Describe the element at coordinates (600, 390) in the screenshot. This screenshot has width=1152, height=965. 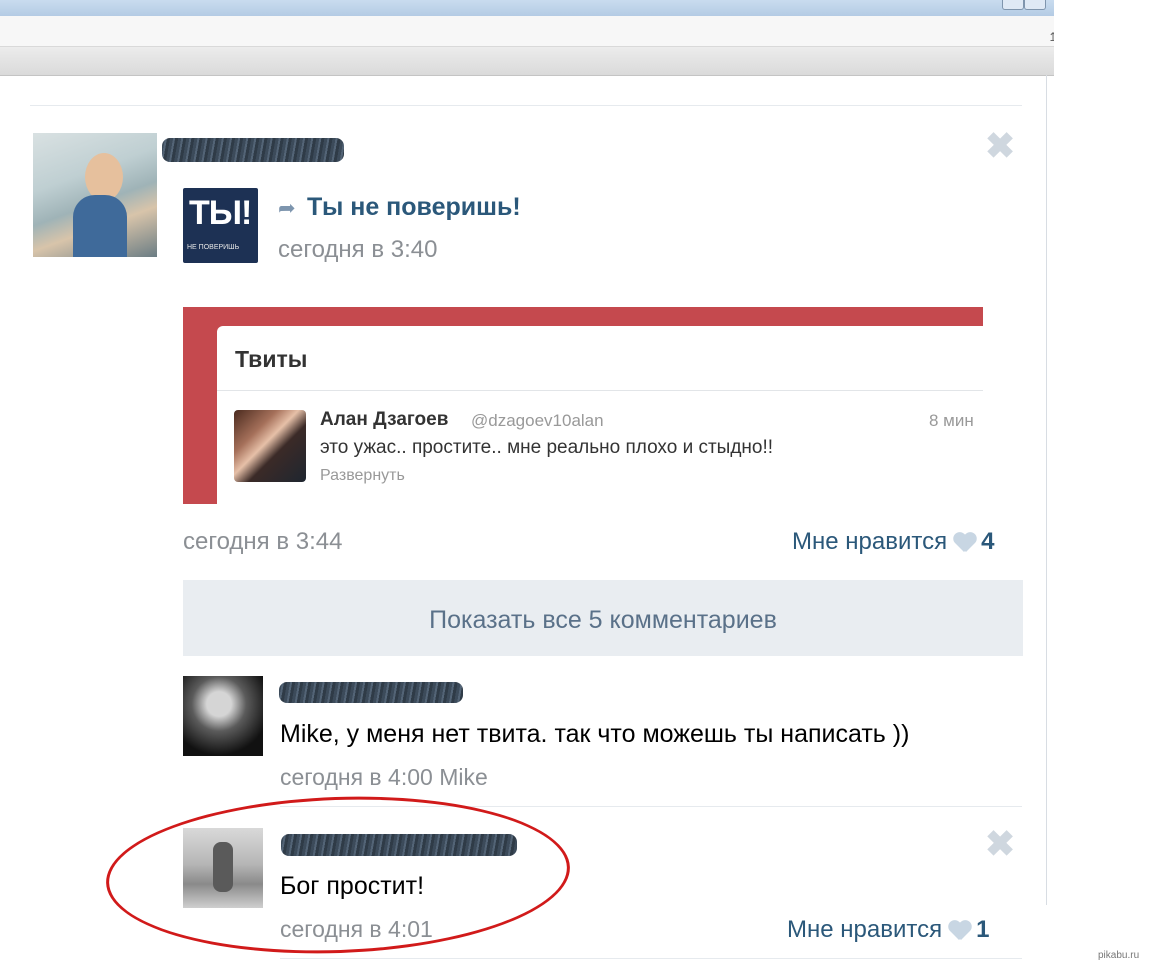
I see `tweets-divider` at that location.